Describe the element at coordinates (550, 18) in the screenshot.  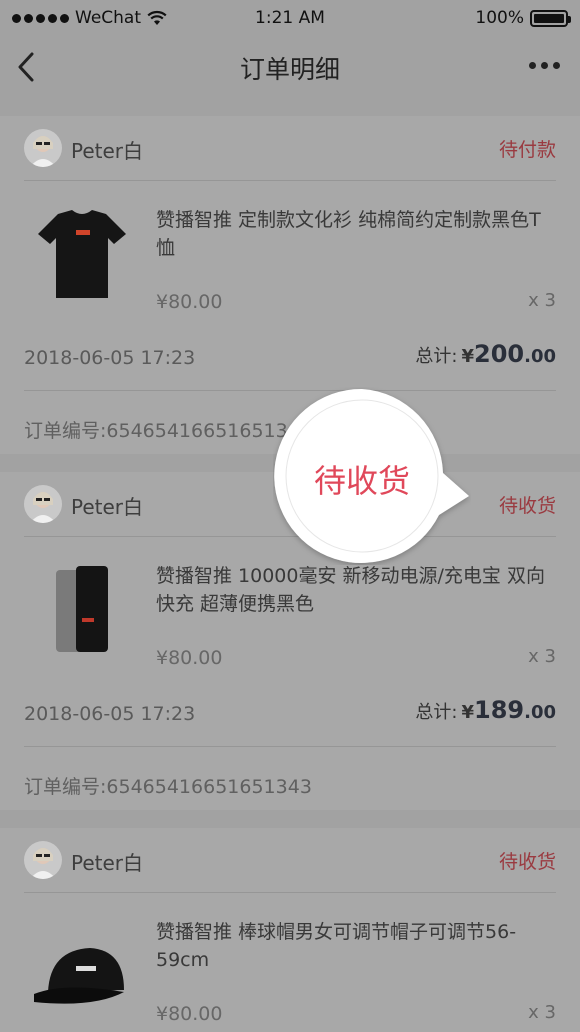
I see `battery-icon` at that location.